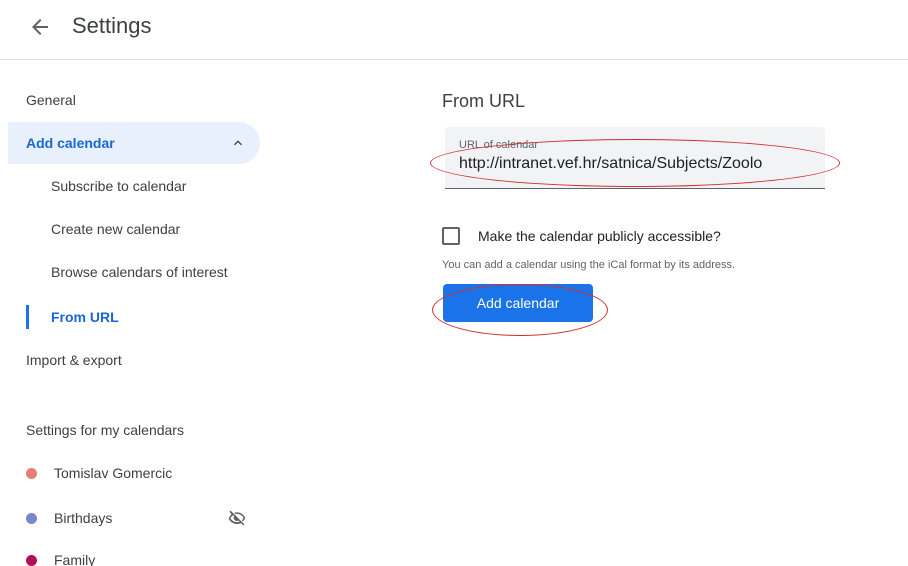 This screenshot has width=908, height=566. I want to click on calendar-name: Family, so click(75, 559).